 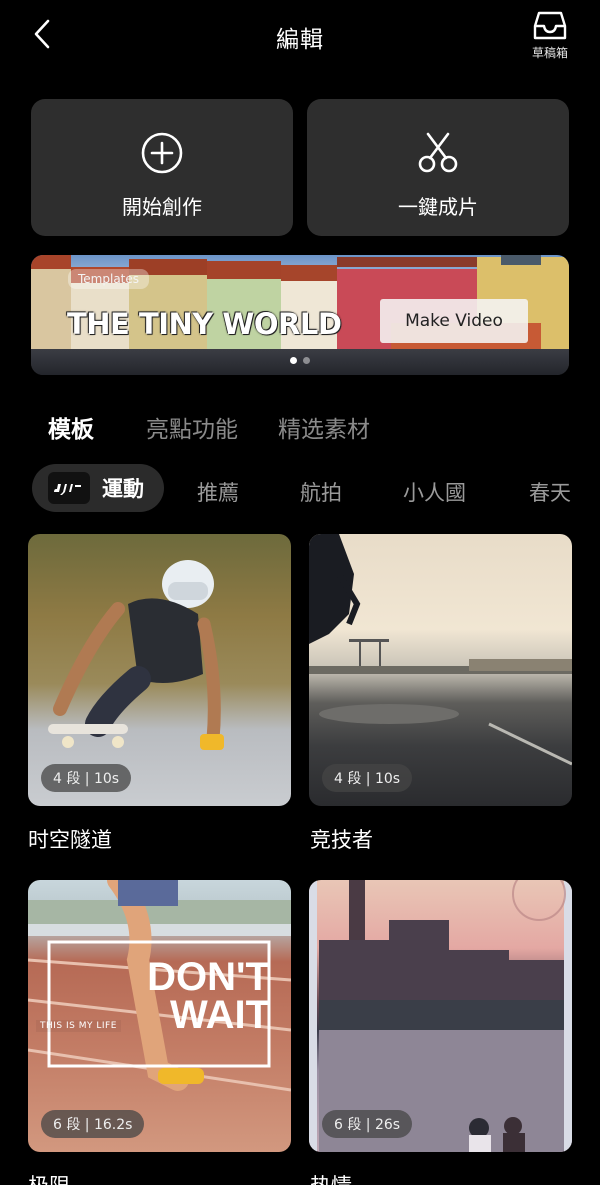 I want to click on tab-highlight-features: 亮點功能, so click(x=192, y=427).